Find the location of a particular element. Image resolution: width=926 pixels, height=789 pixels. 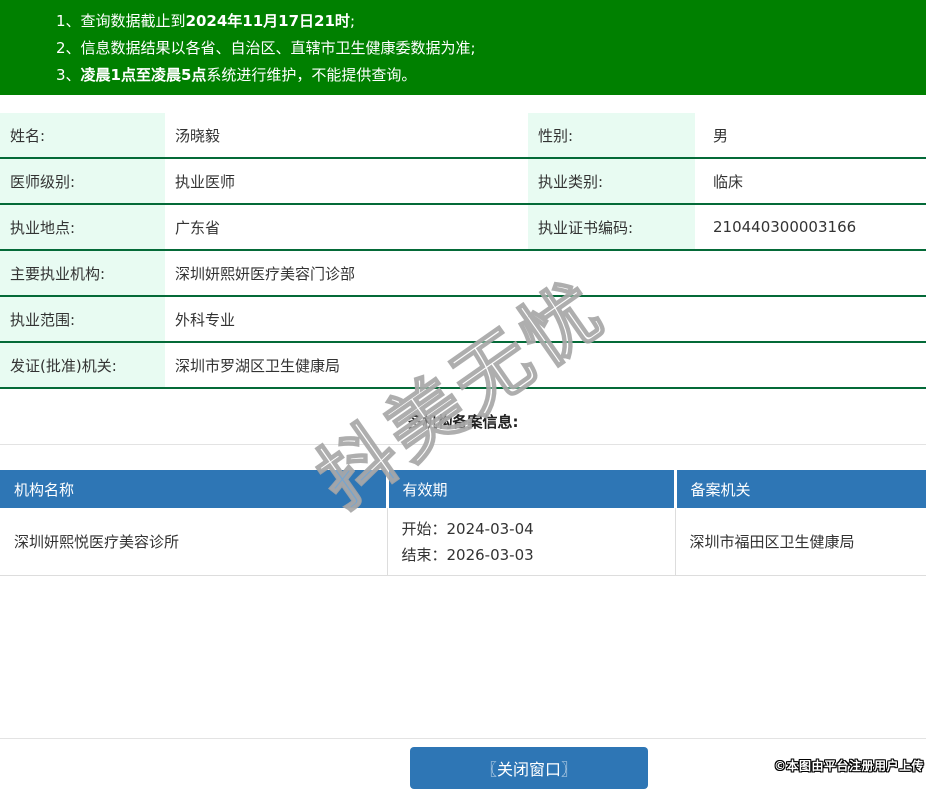

field-value-practice-category: 临床 is located at coordinates (810, 181).